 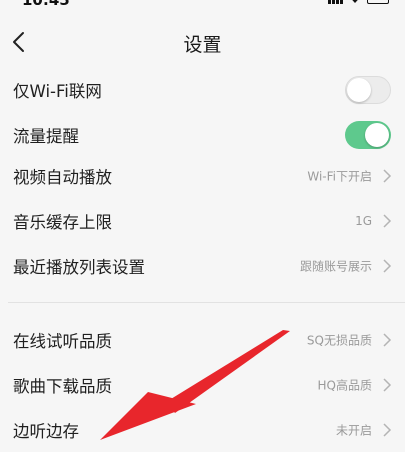 I want to click on setting-label: 最近播放列表设置, so click(x=79, y=267).